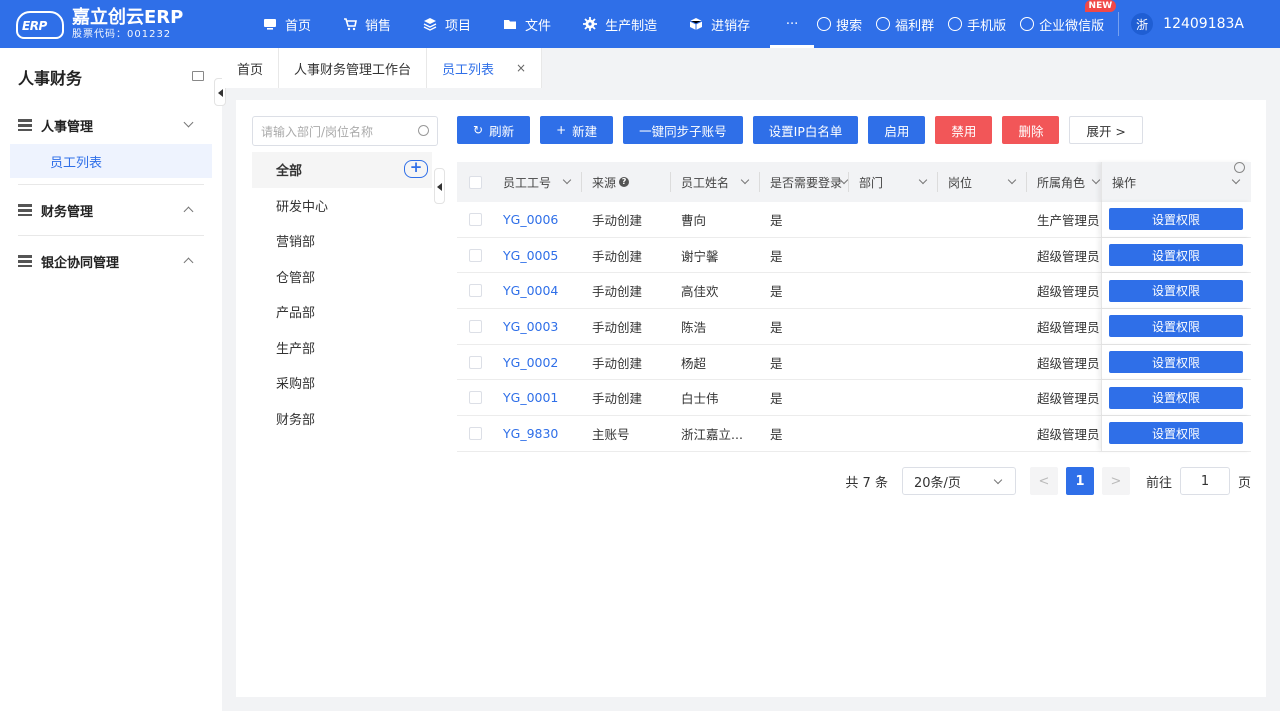 The width and height of the screenshot is (1280, 711). Describe the element at coordinates (342, 206) in the screenshot. I see `dept-item: 研发中心` at that location.